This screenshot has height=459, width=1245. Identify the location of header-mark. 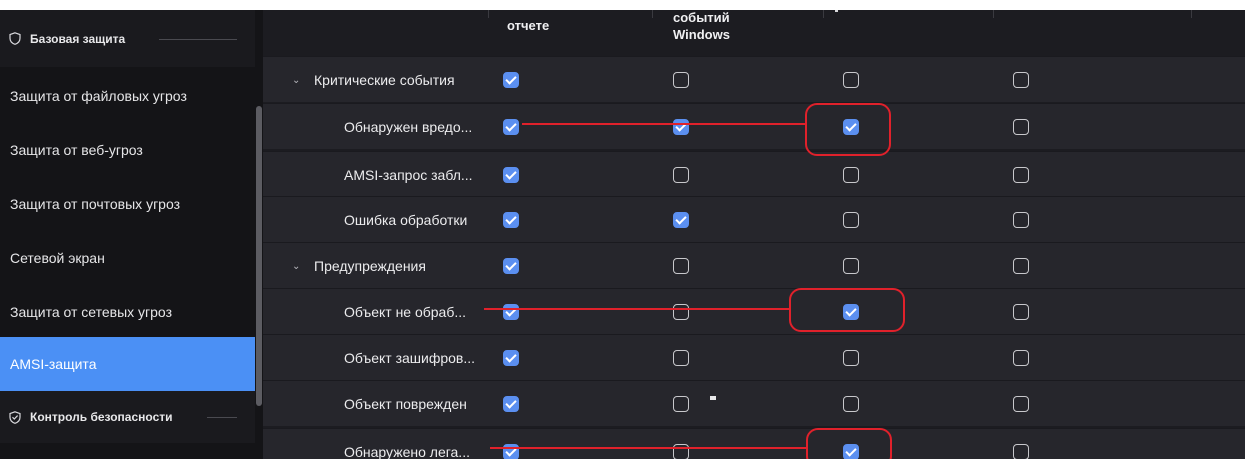
(836, 11).